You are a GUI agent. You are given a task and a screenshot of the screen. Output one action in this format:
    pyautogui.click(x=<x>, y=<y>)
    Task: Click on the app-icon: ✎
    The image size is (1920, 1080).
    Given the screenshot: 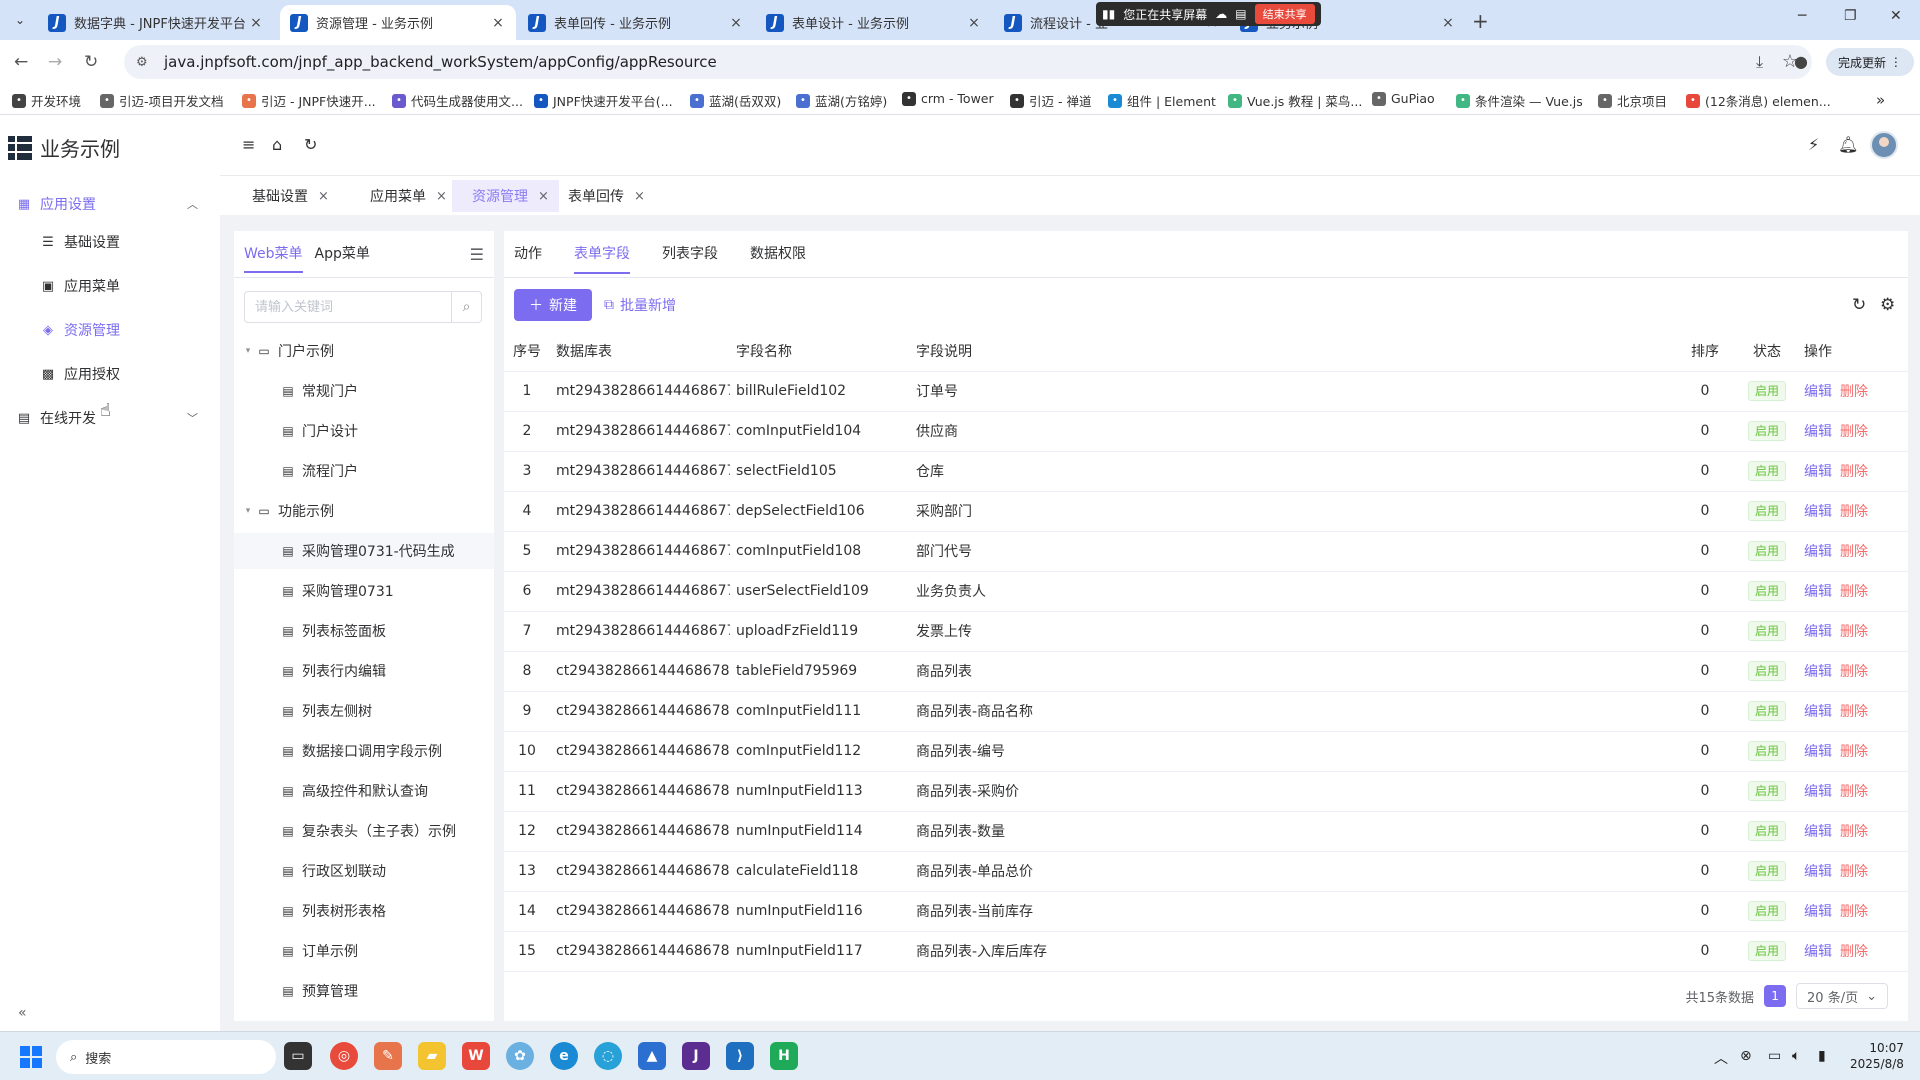 What is the action you would take?
    pyautogui.click(x=388, y=1056)
    